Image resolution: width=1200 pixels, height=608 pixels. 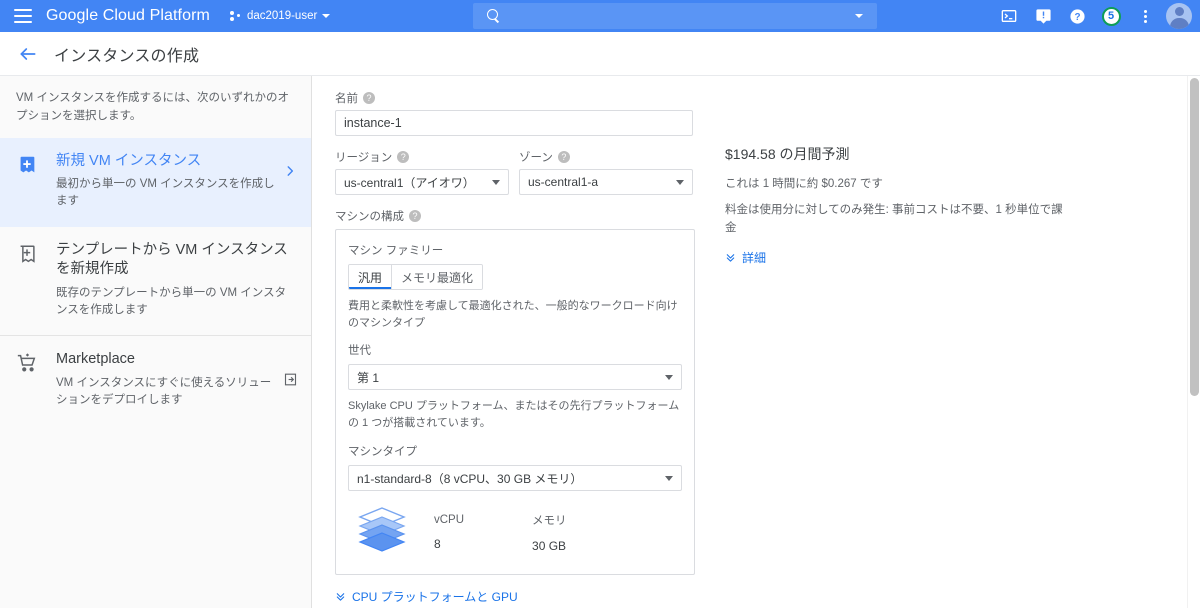 I want to click on machine-type-label: マシンタイプ, so click(x=382, y=452).